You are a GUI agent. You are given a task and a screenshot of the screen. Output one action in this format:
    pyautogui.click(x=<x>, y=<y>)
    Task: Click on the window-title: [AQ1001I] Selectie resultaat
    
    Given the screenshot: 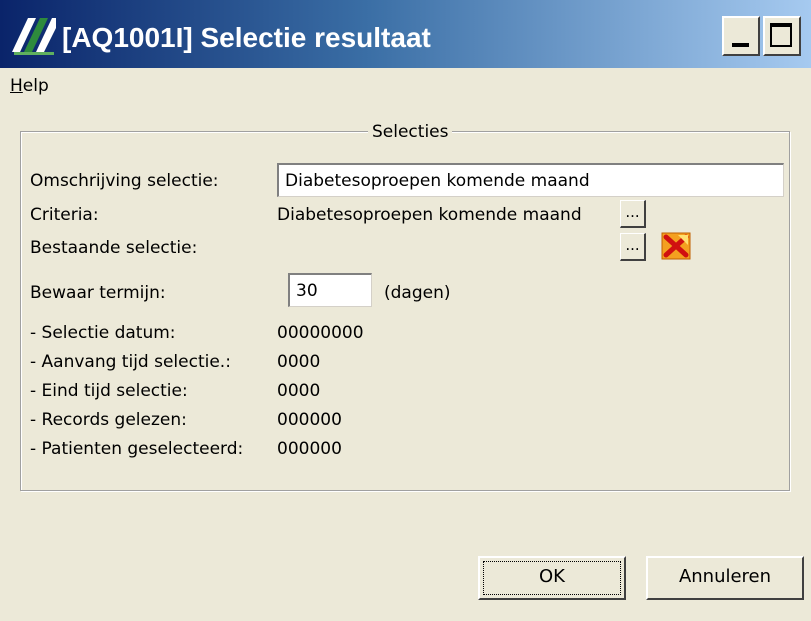 What is the action you would take?
    pyautogui.click(x=246, y=37)
    